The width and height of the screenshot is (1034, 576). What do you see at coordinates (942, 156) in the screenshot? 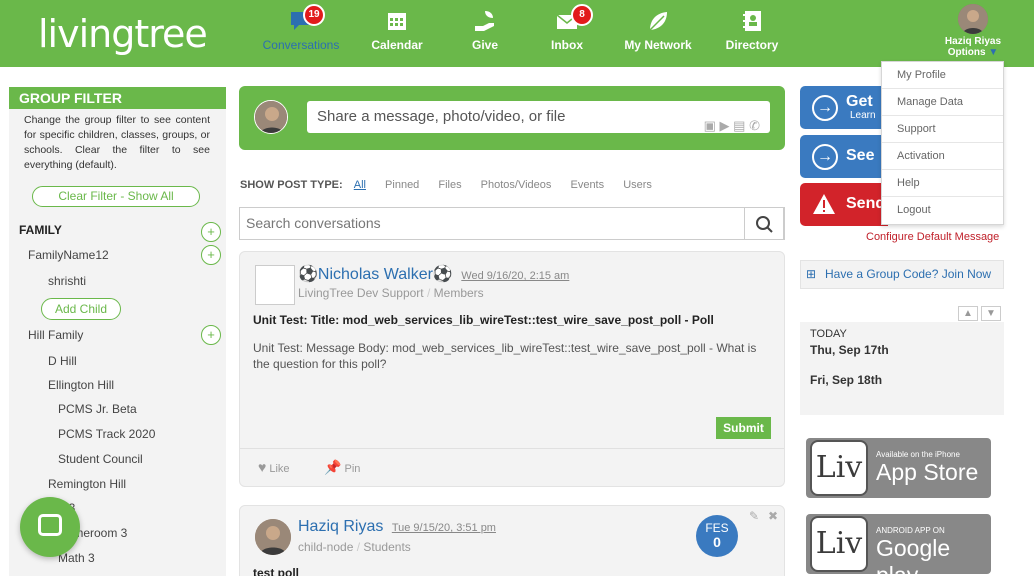
I see `menu-activation: Activation` at bounding box center [942, 156].